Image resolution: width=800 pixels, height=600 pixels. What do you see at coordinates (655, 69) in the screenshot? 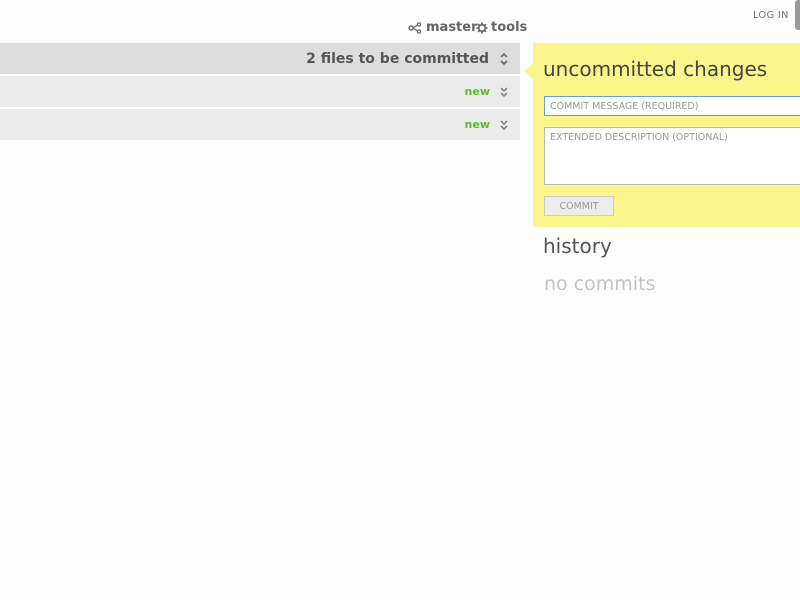
I see `commit-panel-title: uncommitted changes` at bounding box center [655, 69].